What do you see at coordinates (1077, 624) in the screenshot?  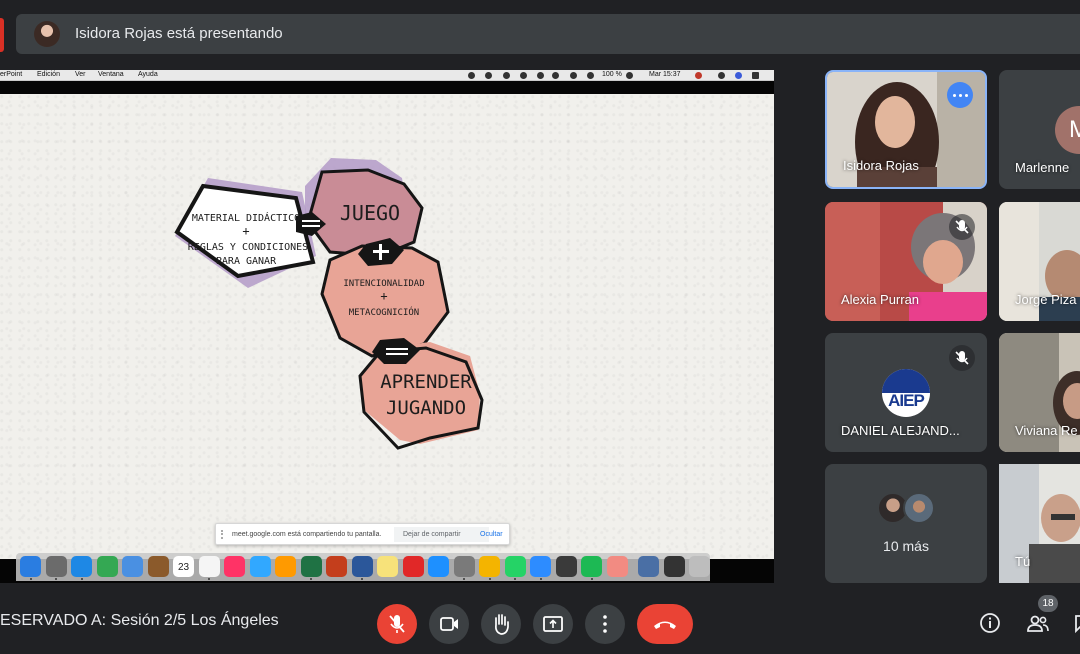 I see `chat-icon` at bounding box center [1077, 624].